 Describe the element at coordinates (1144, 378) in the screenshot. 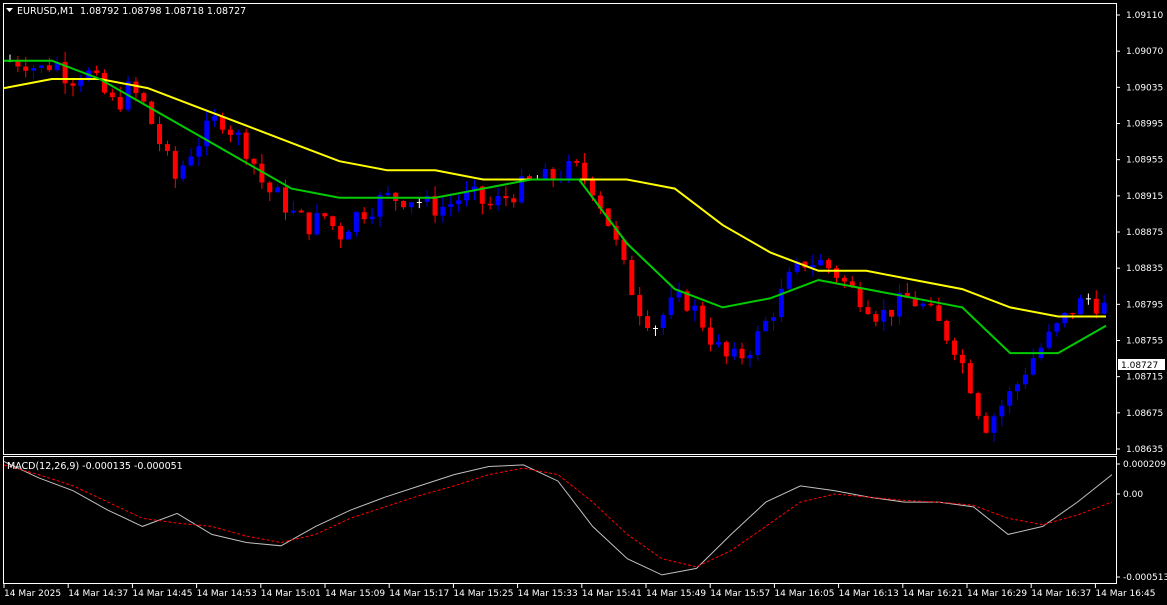

I see `price-tick-label: 1.08715` at that location.